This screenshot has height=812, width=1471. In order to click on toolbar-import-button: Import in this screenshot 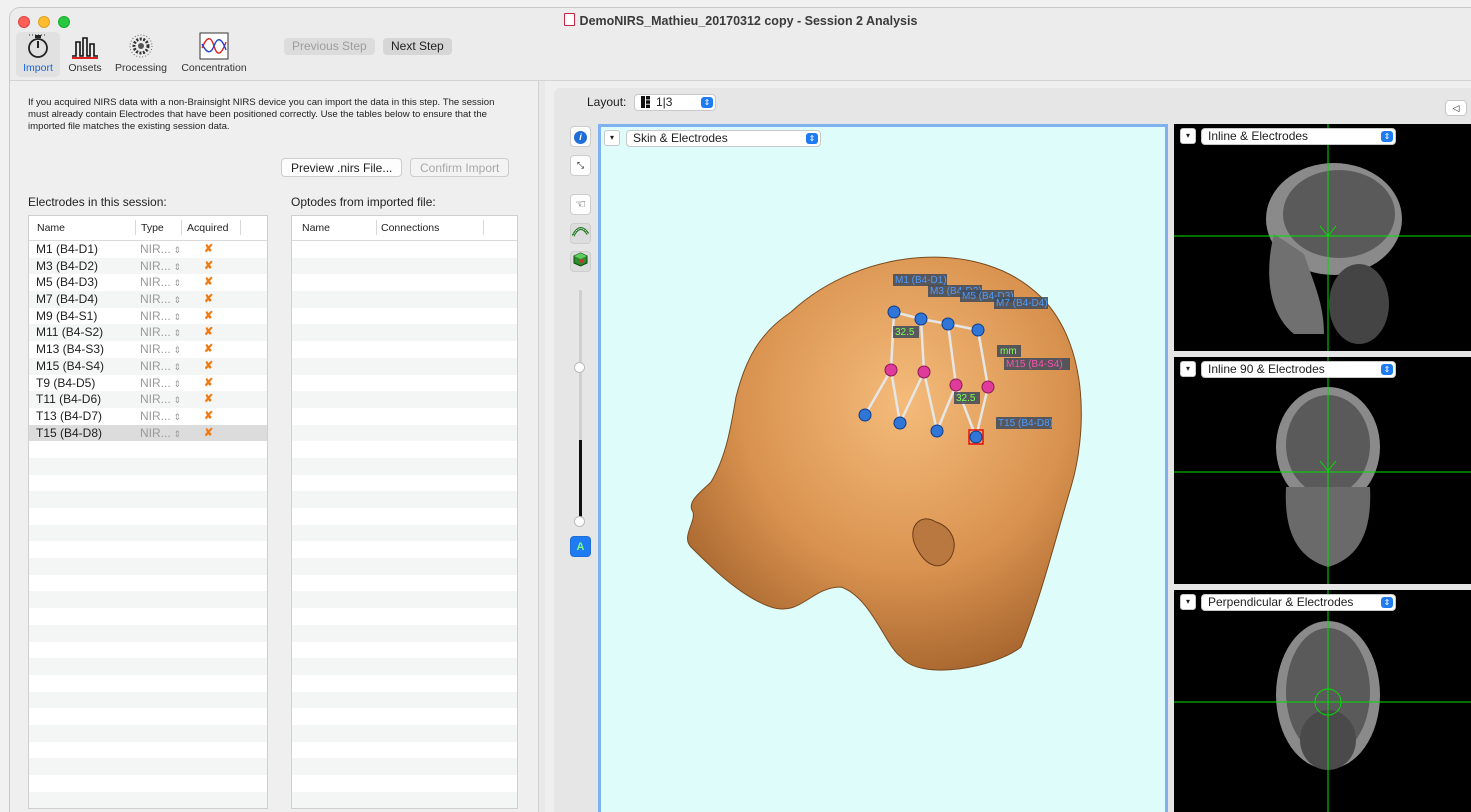, I will do `click(38, 54)`.